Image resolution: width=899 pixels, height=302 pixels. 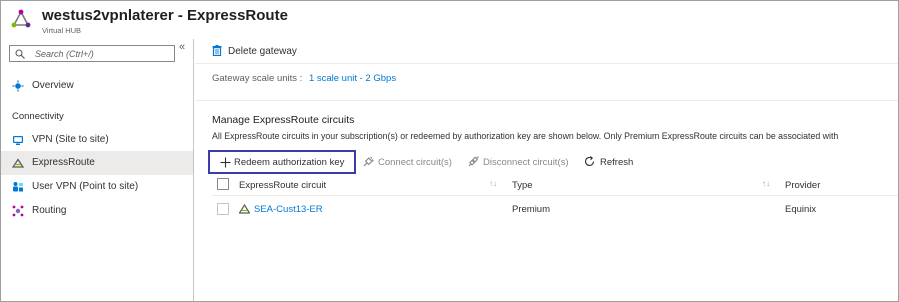 What do you see at coordinates (18, 187) in the screenshot?
I see `user-vpn-icon` at bounding box center [18, 187].